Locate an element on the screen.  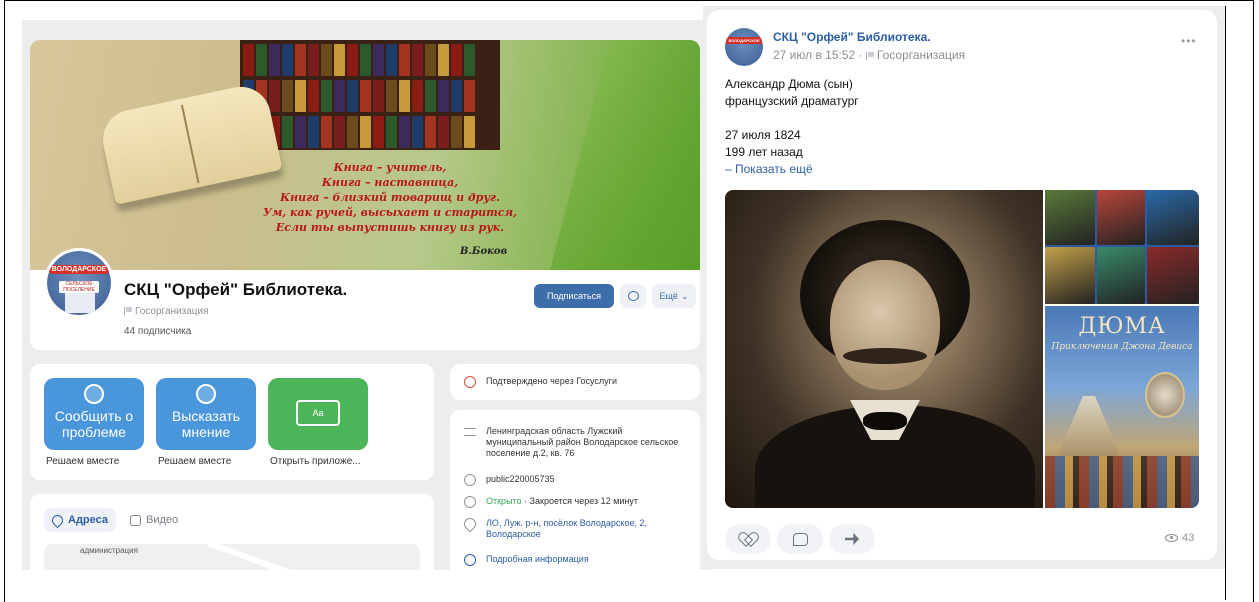
poem-line: Если ты выпустишь книгу из рук. is located at coordinates (390, 227).